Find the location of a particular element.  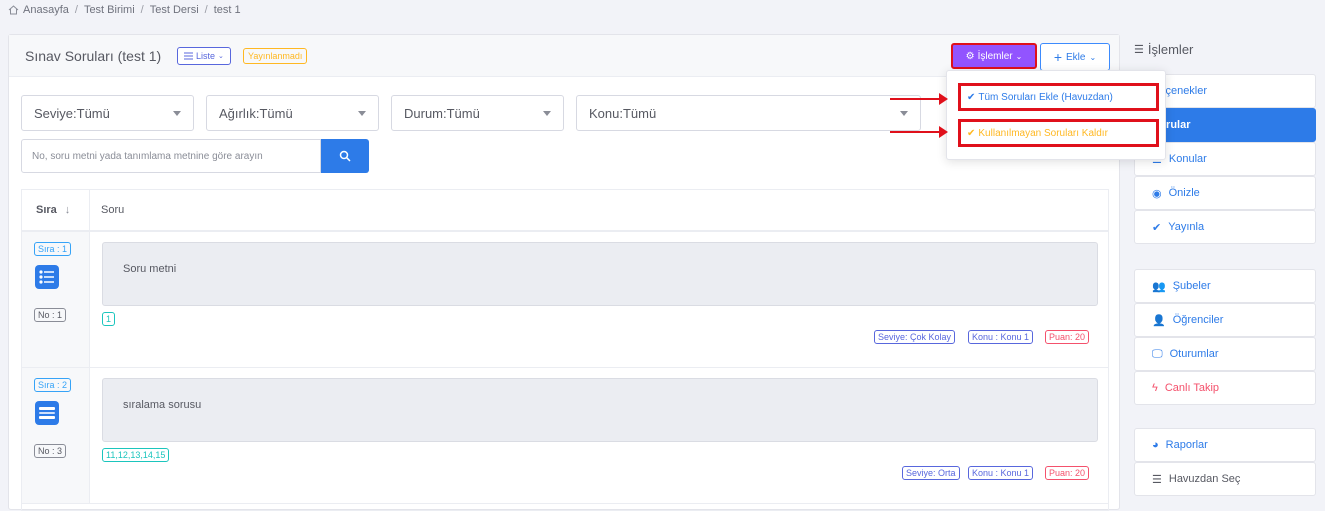

multiple-choice-icon is located at coordinates (47, 277).